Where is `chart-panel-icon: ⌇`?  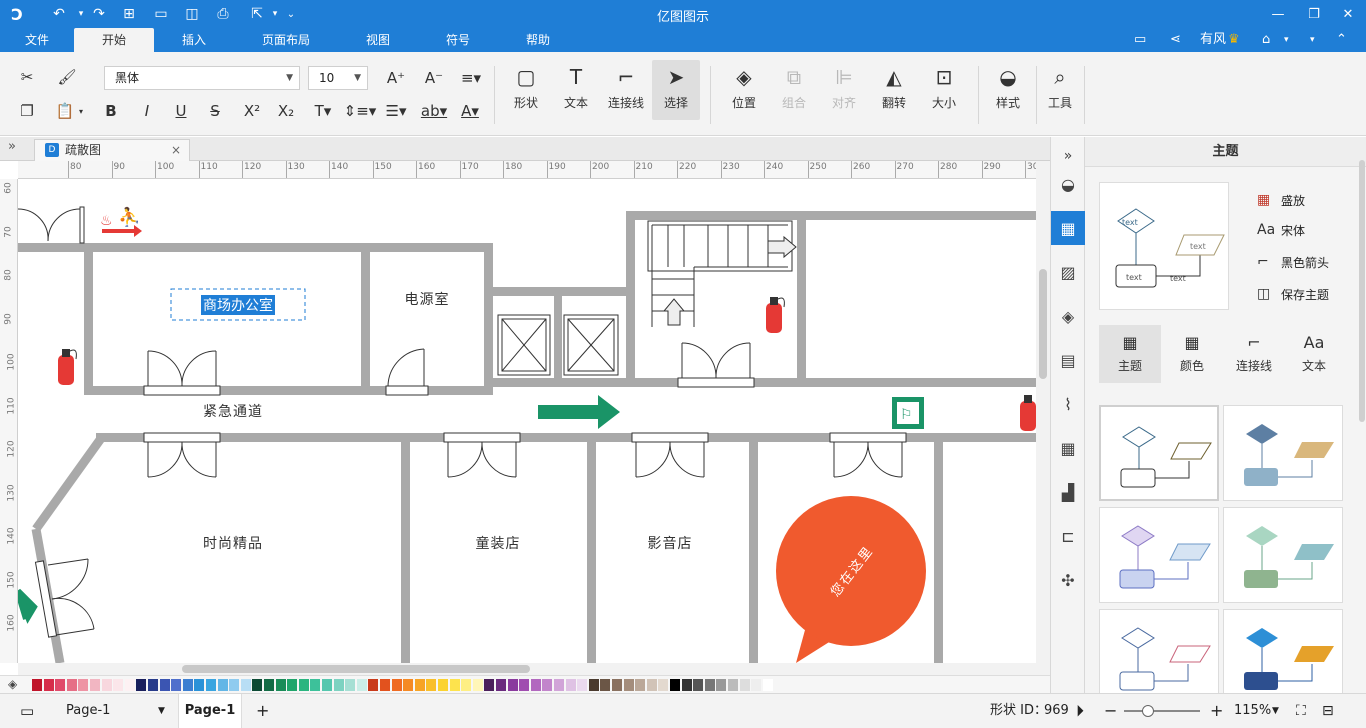
chart-panel-icon: ⌇ is located at coordinates (1068, 404).